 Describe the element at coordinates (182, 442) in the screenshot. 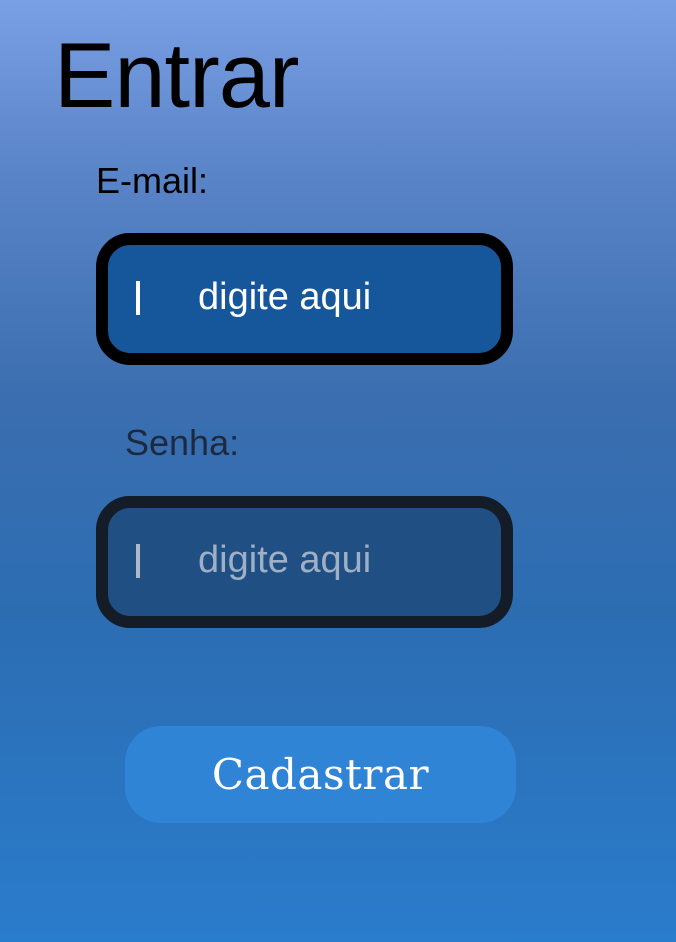

I see `senha-label: Senha:` at that location.